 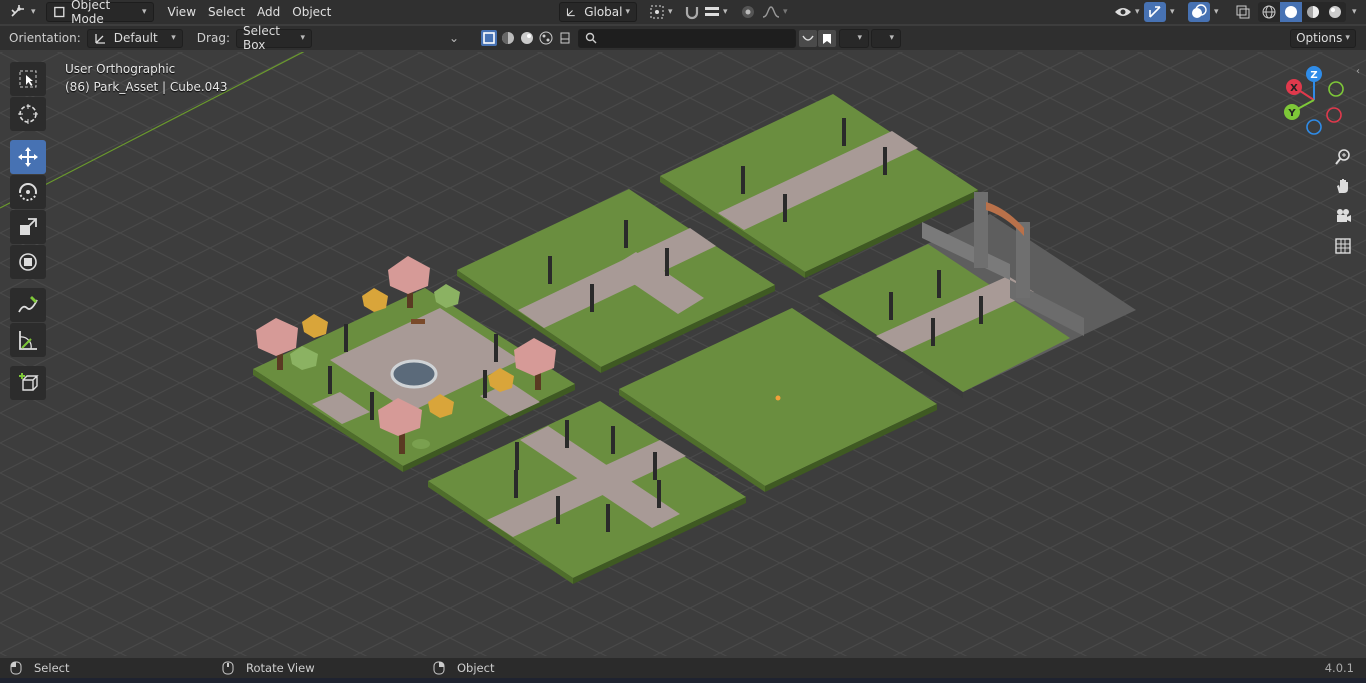 I want to click on status-rotate: Rotate View, so click(x=268, y=668).